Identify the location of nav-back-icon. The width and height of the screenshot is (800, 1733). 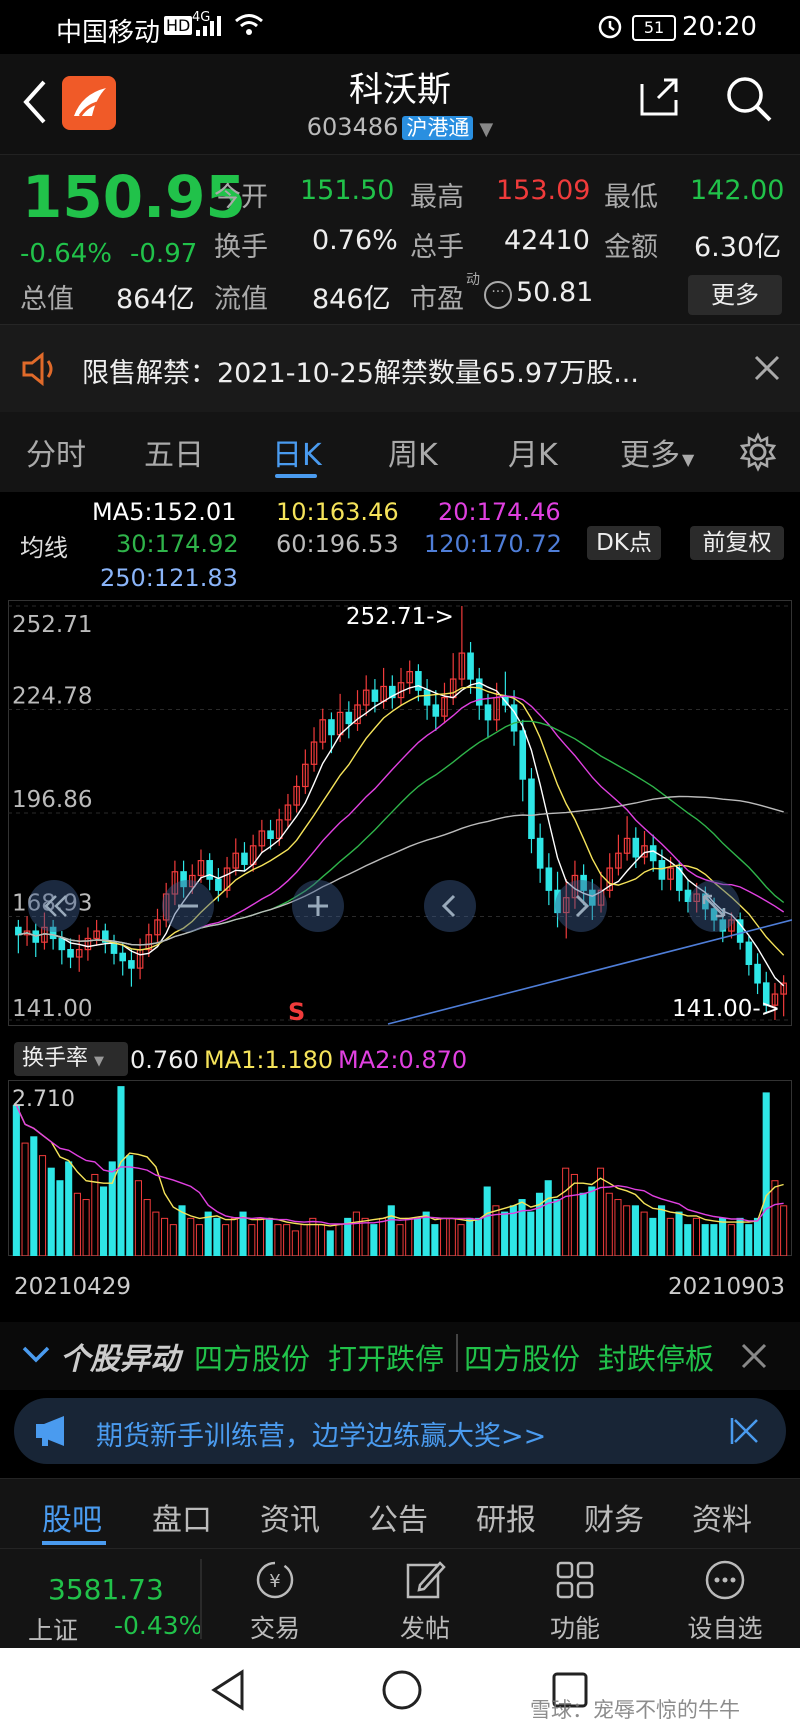
(228, 1692).